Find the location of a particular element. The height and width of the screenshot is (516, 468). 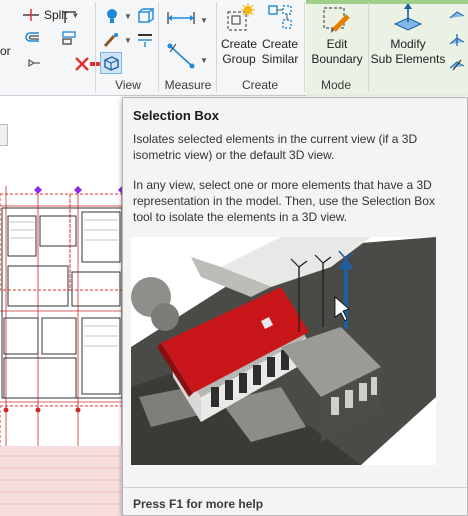

ruler-icon is located at coordinates (181, 18).